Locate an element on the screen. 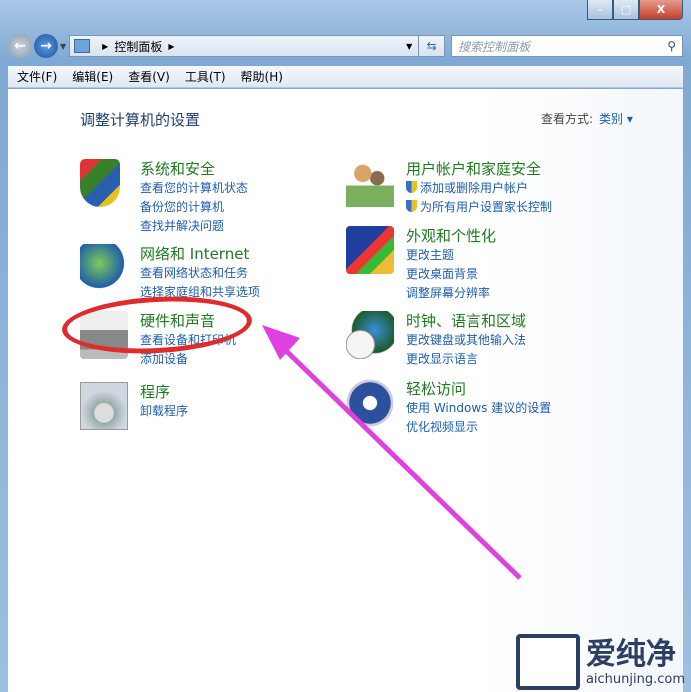  window-controls: – □ X is located at coordinates (635, 10).